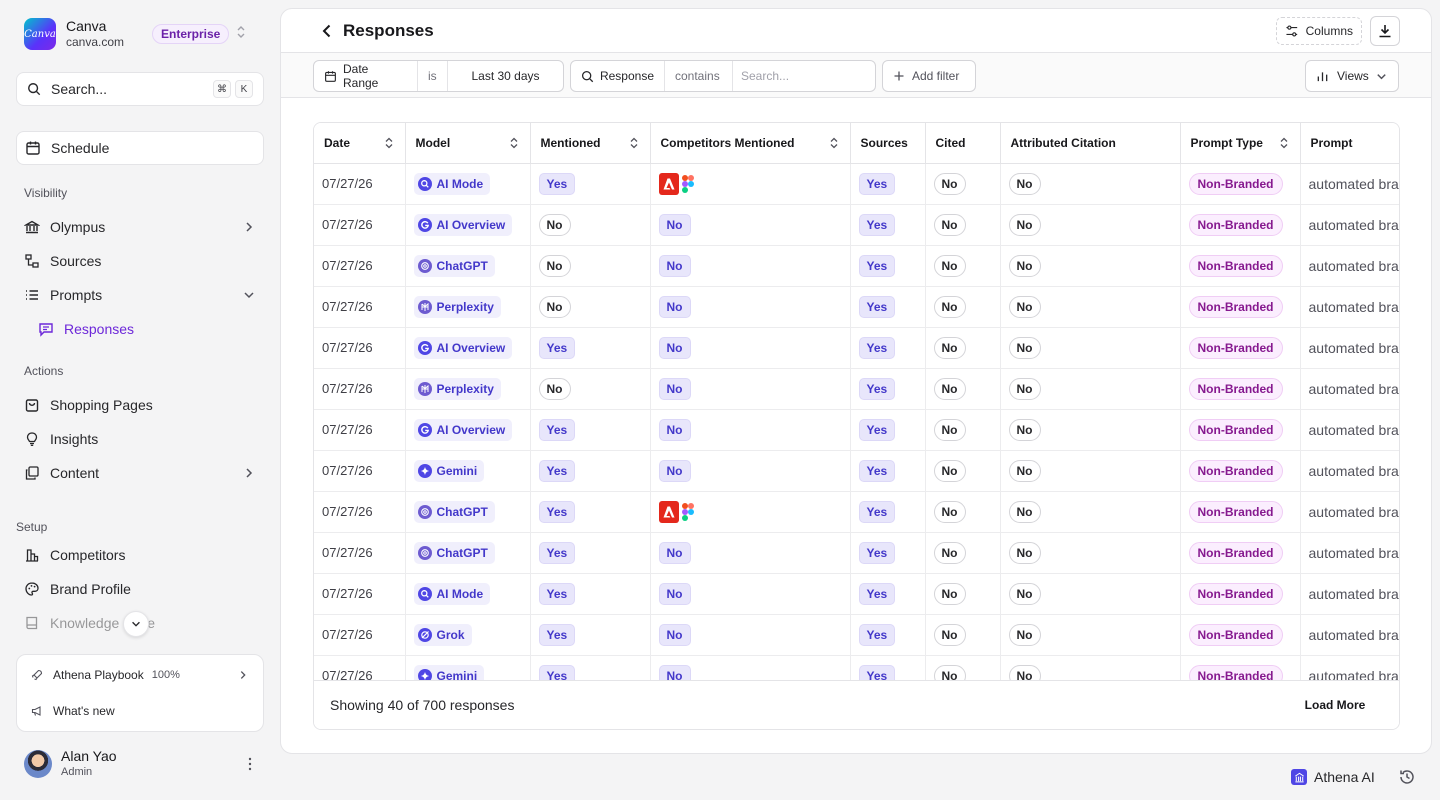 Image resolution: width=1440 pixels, height=800 pixels. I want to click on sidebar-item-sources: Sources, so click(140, 261).